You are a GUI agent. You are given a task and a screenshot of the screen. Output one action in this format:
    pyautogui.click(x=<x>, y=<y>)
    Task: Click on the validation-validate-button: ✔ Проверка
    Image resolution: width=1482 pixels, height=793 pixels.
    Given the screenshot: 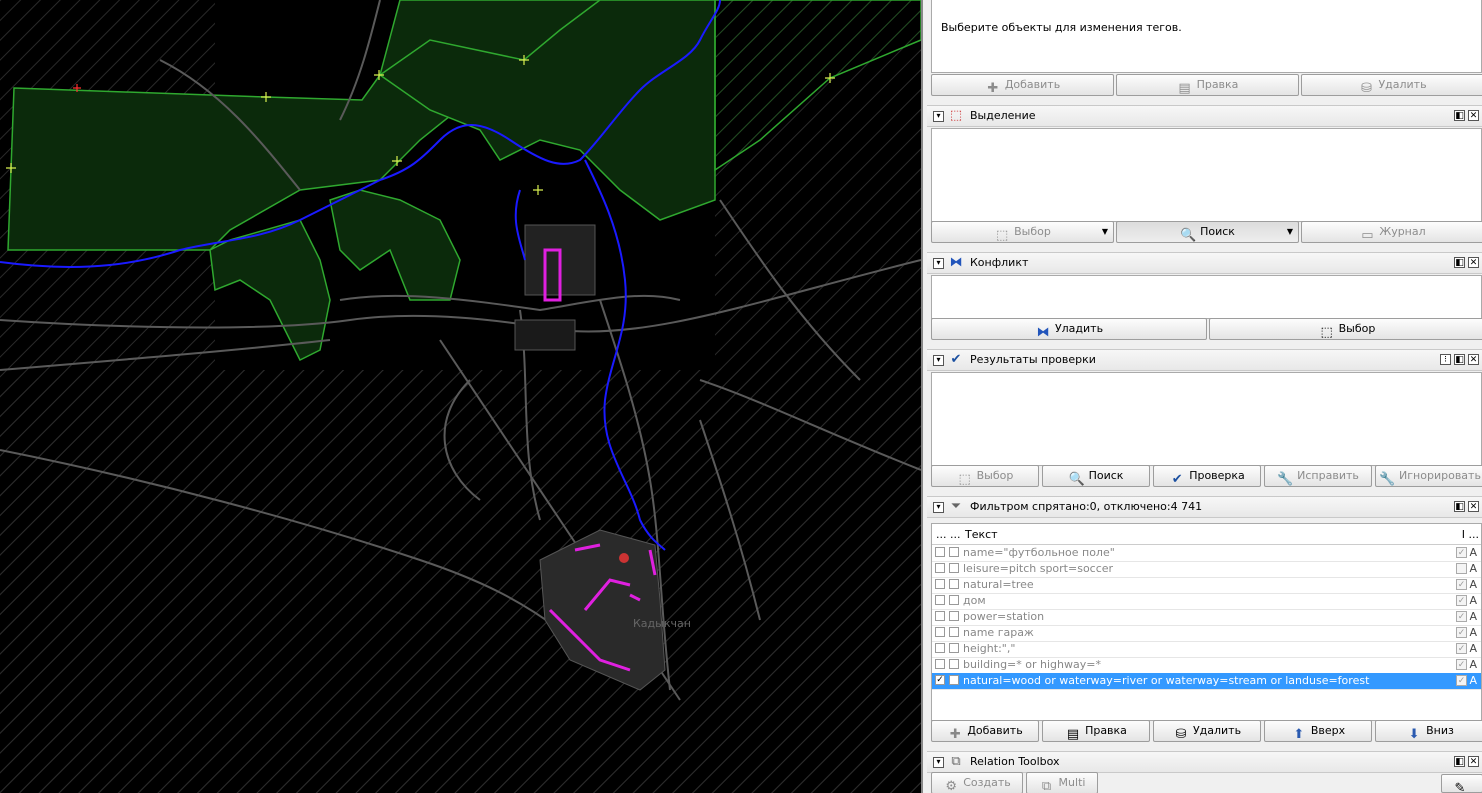 What is the action you would take?
    pyautogui.click(x=1207, y=476)
    